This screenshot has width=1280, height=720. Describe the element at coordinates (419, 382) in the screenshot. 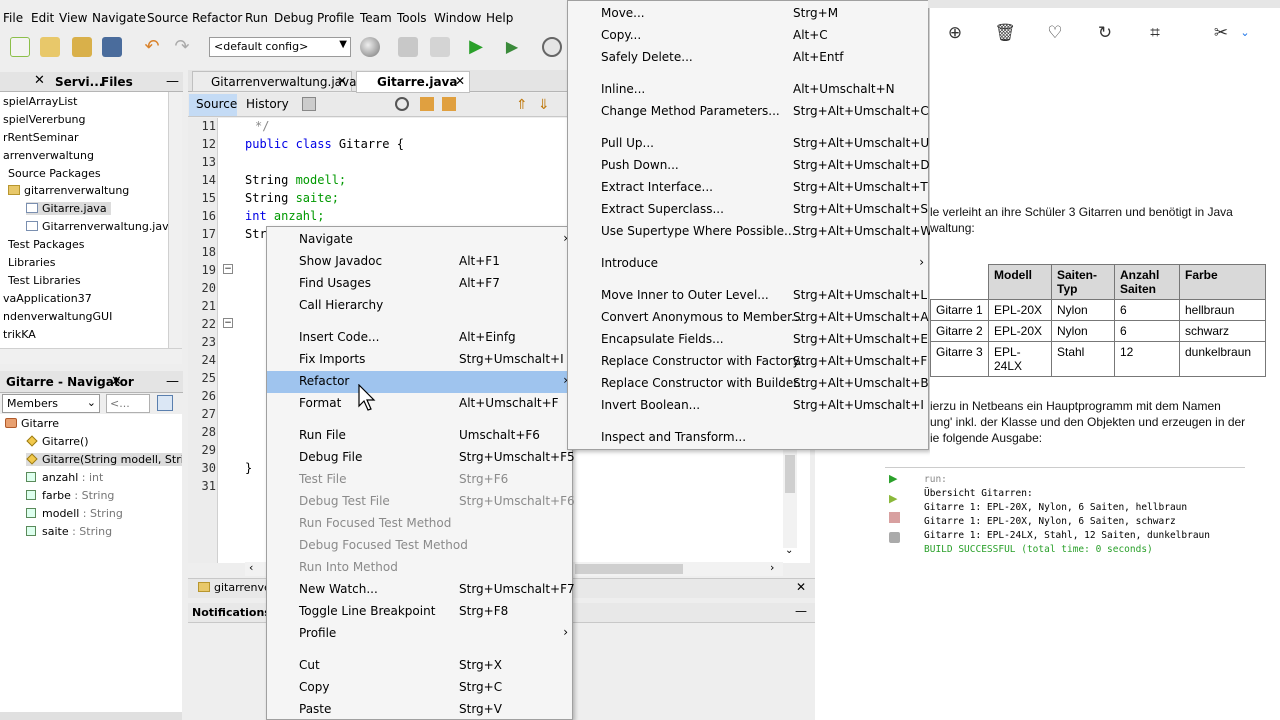

I see `menu-item-refactor: Refactor ›` at that location.